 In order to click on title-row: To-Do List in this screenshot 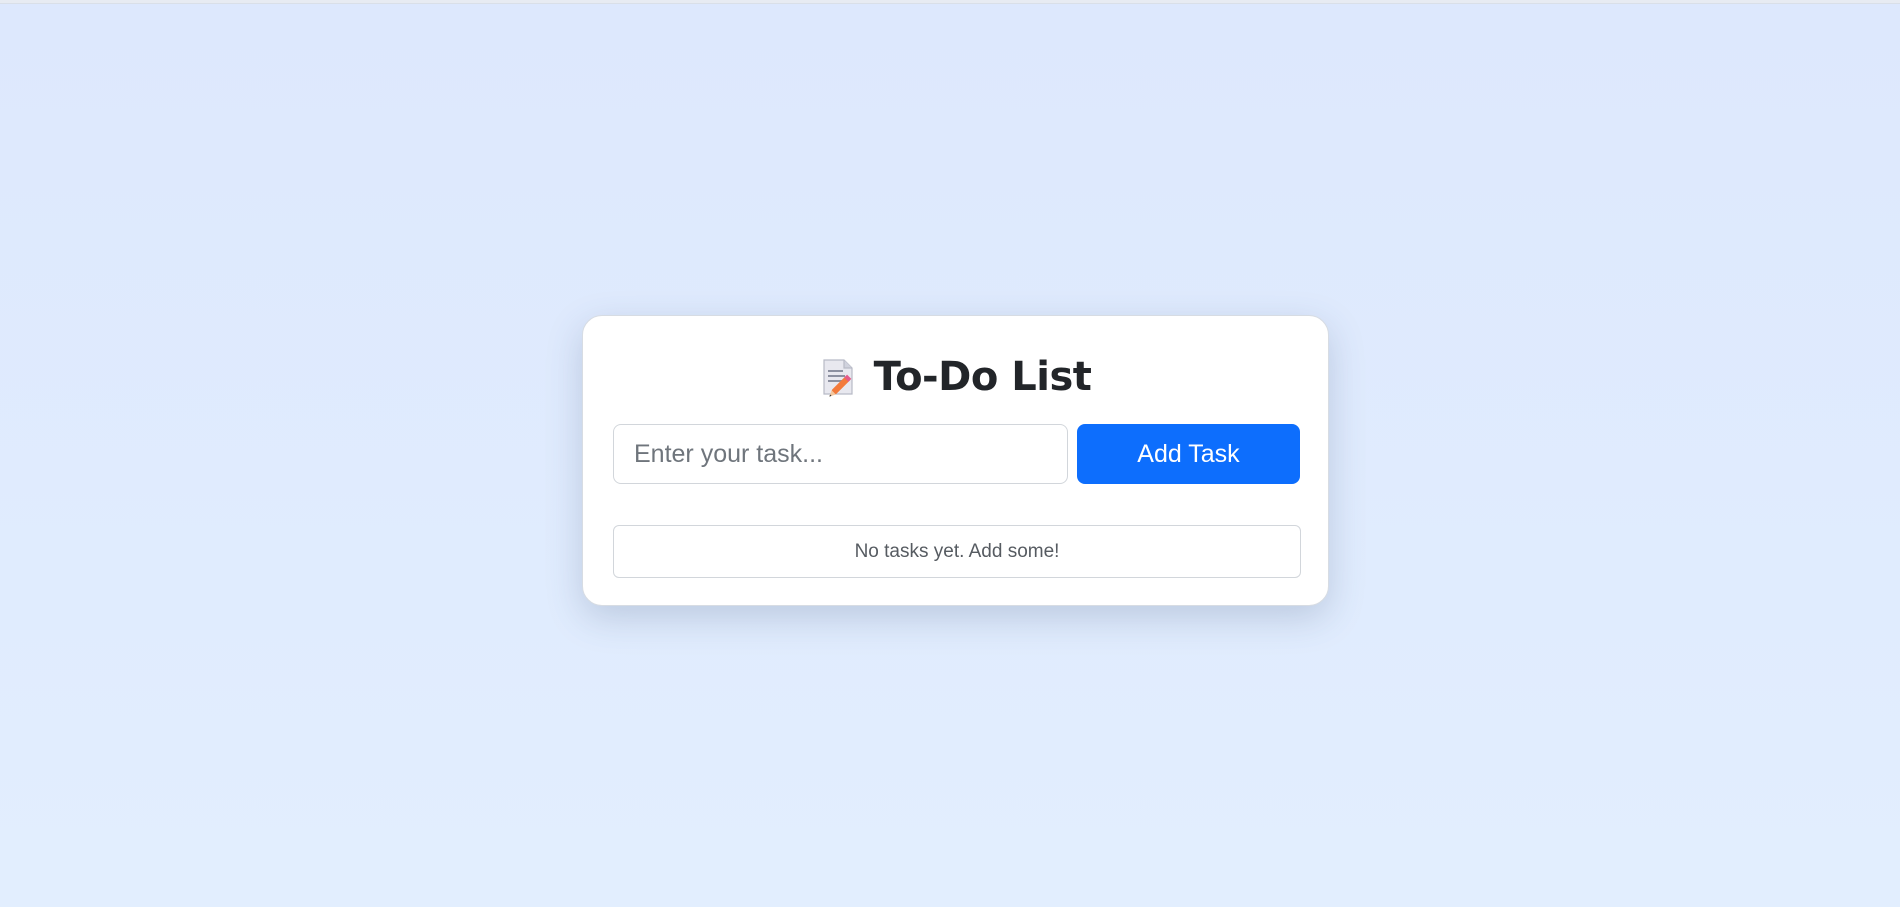, I will do `click(955, 377)`.